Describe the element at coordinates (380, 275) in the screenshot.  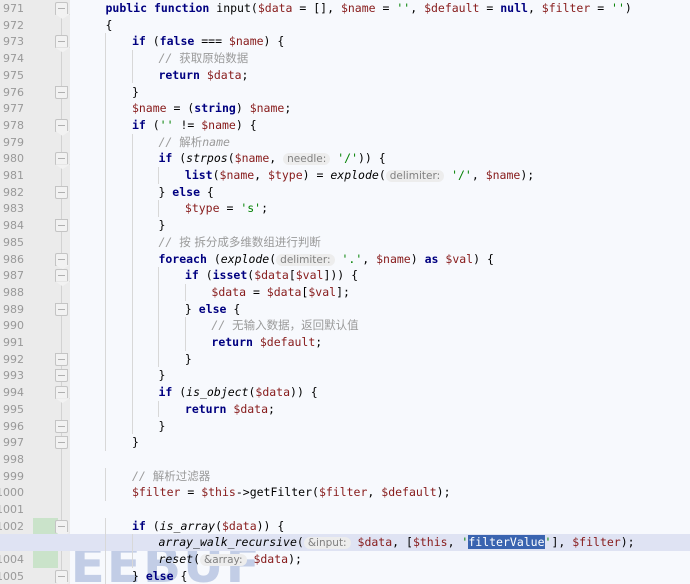
I see `code-line: if (isset($data[$val])) {` at that location.